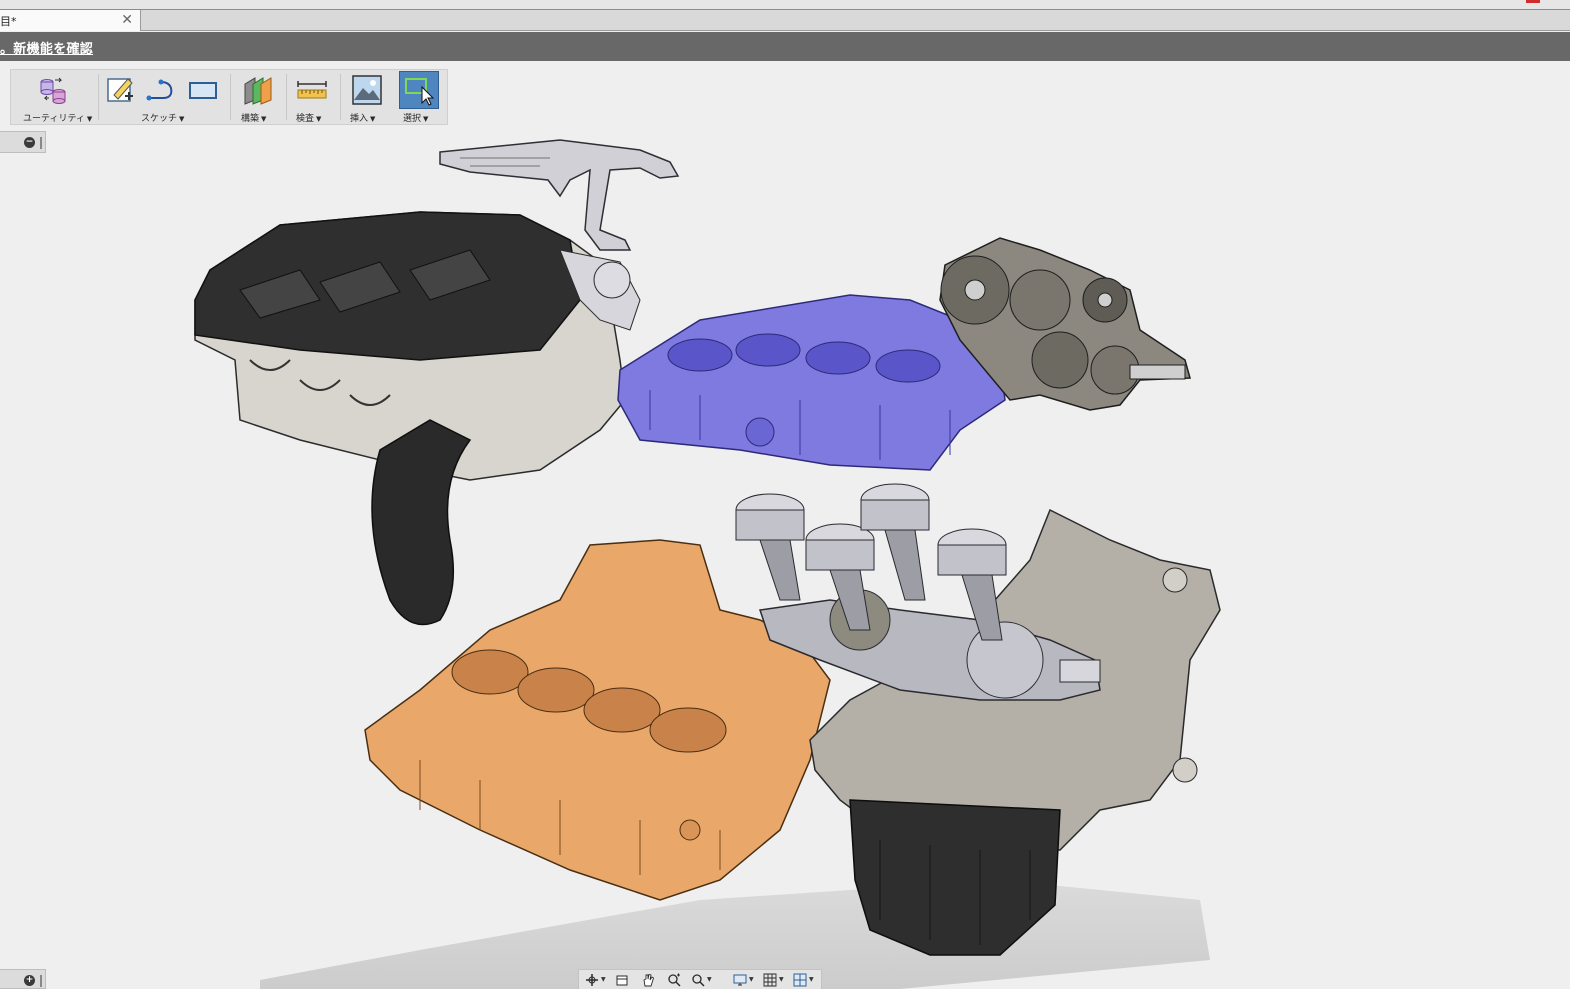 This screenshot has width=1570, height=989. Describe the element at coordinates (592, 980) in the screenshot. I see `orbit-icon` at that location.